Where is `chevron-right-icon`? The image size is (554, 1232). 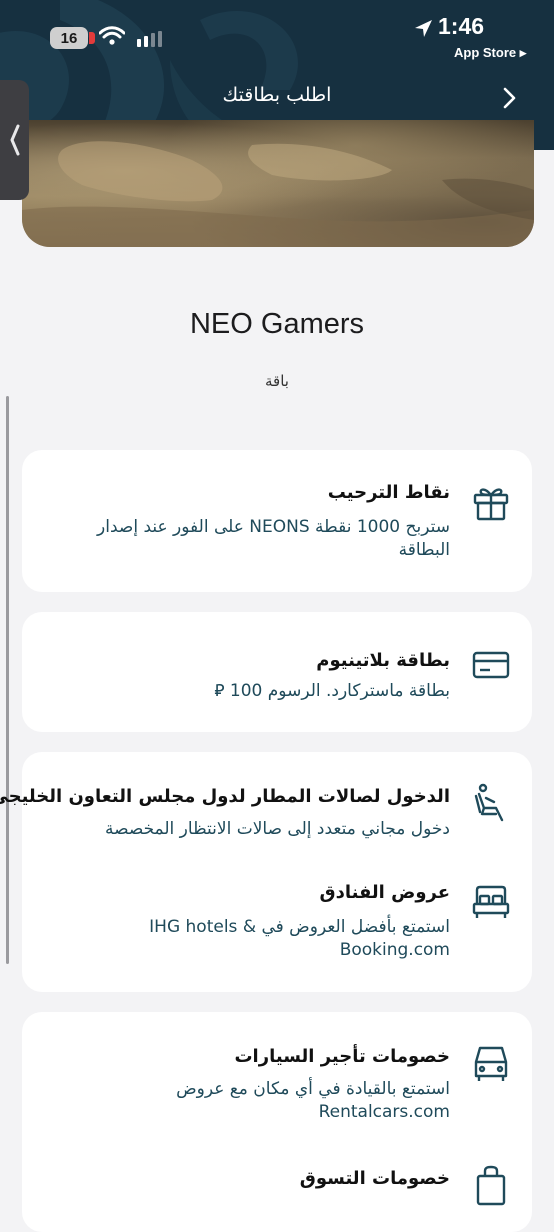 chevron-right-icon is located at coordinates (510, 98).